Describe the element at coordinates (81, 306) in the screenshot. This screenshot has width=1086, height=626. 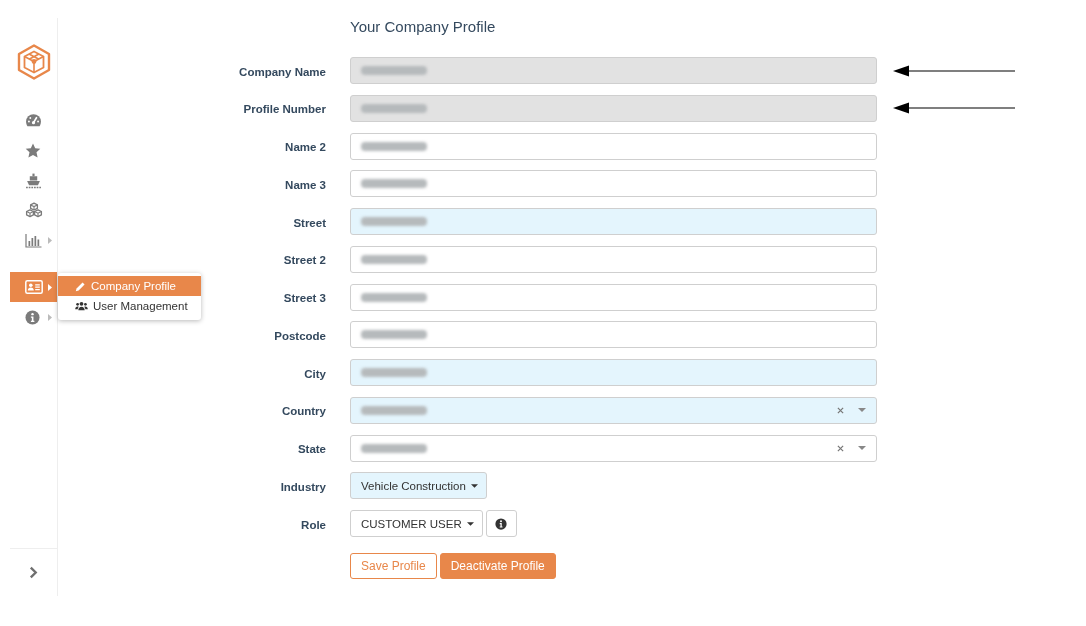
I see `users-icon` at that location.